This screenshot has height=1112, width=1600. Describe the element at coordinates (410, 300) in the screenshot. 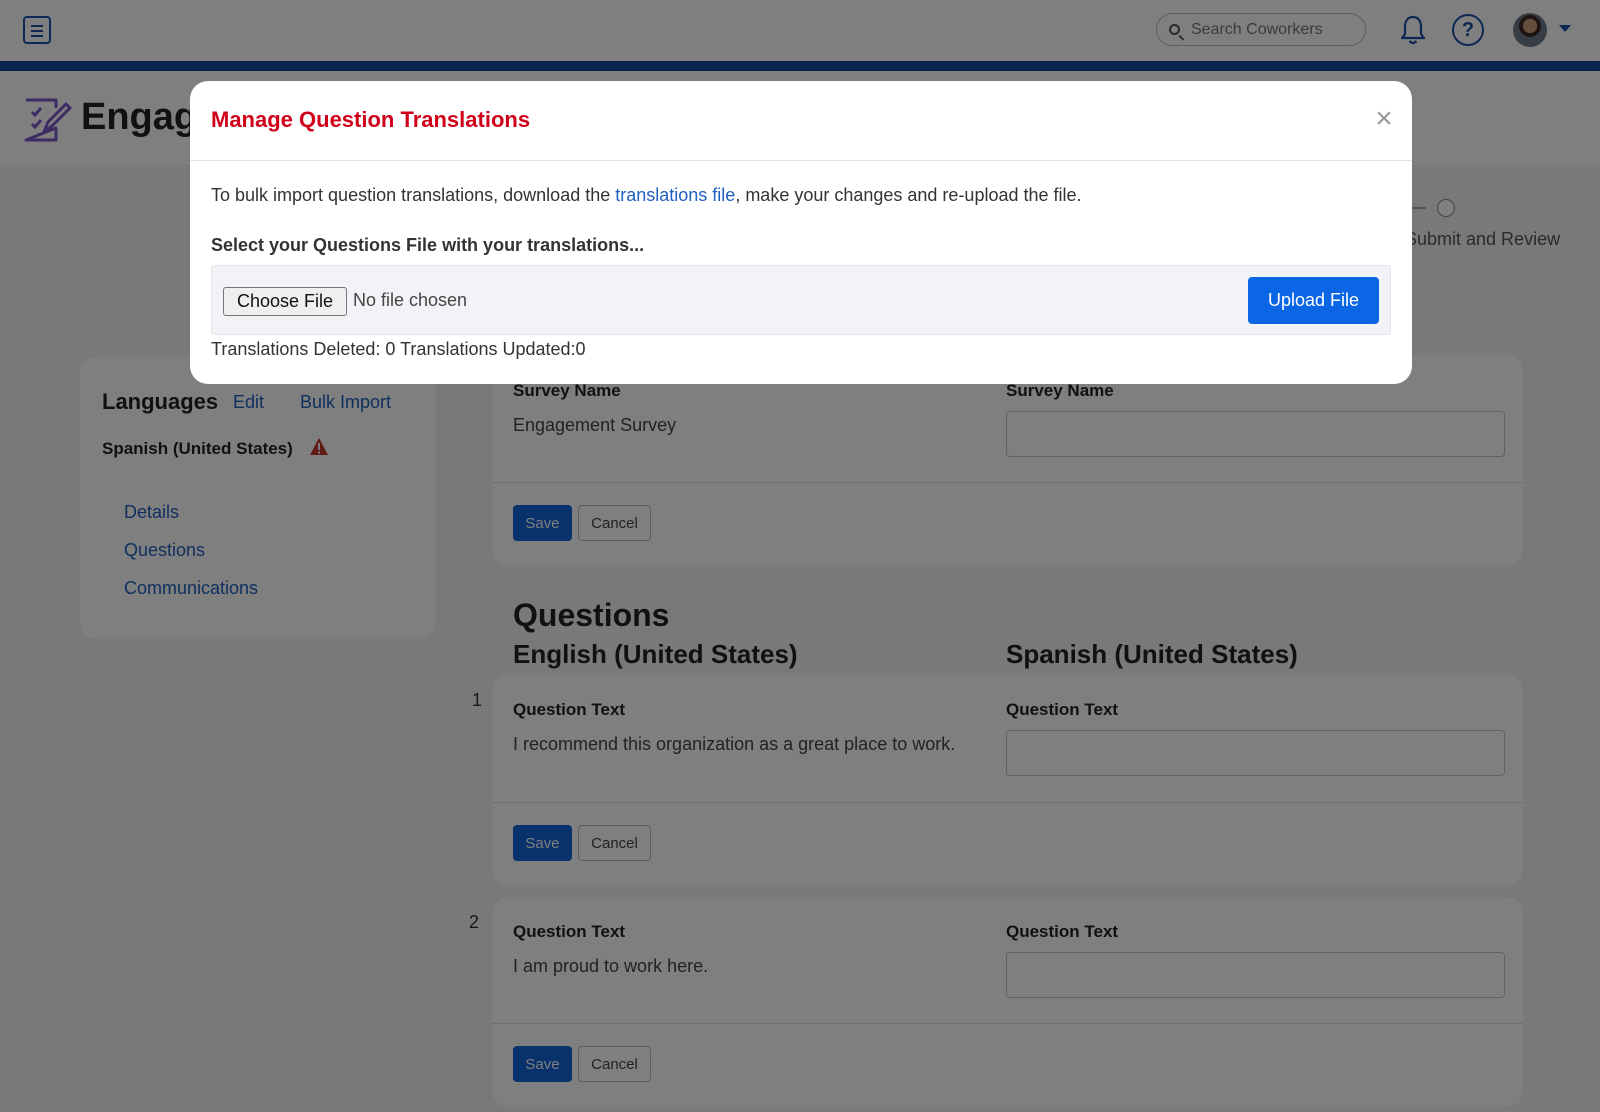

I see `selected-file-status: No file chosen` at that location.